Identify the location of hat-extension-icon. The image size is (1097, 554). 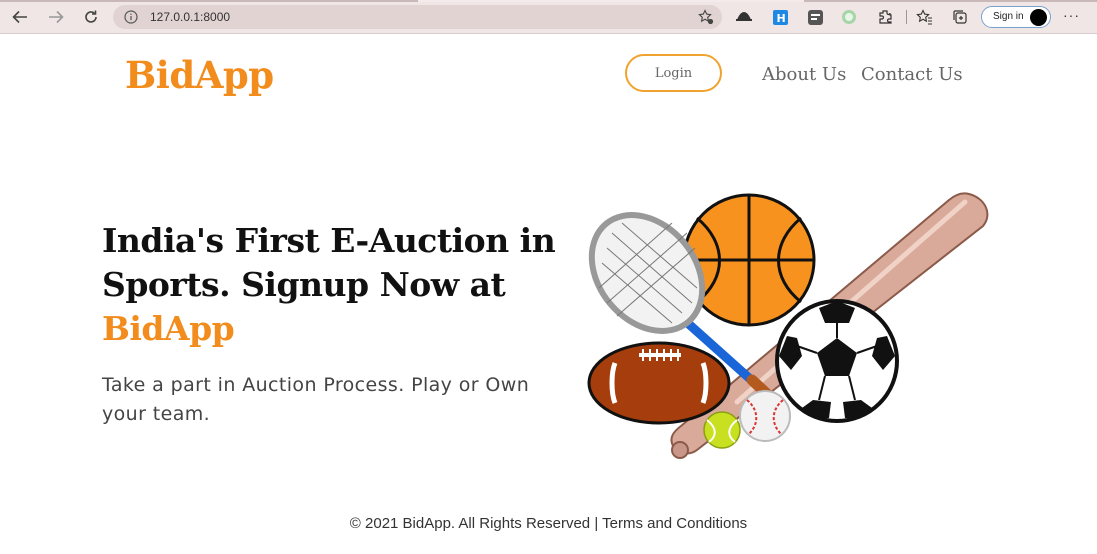
(744, 17).